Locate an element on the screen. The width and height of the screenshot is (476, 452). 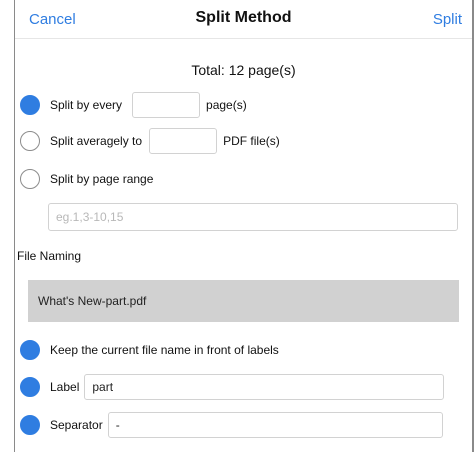
separator-radio is located at coordinates (30, 425).